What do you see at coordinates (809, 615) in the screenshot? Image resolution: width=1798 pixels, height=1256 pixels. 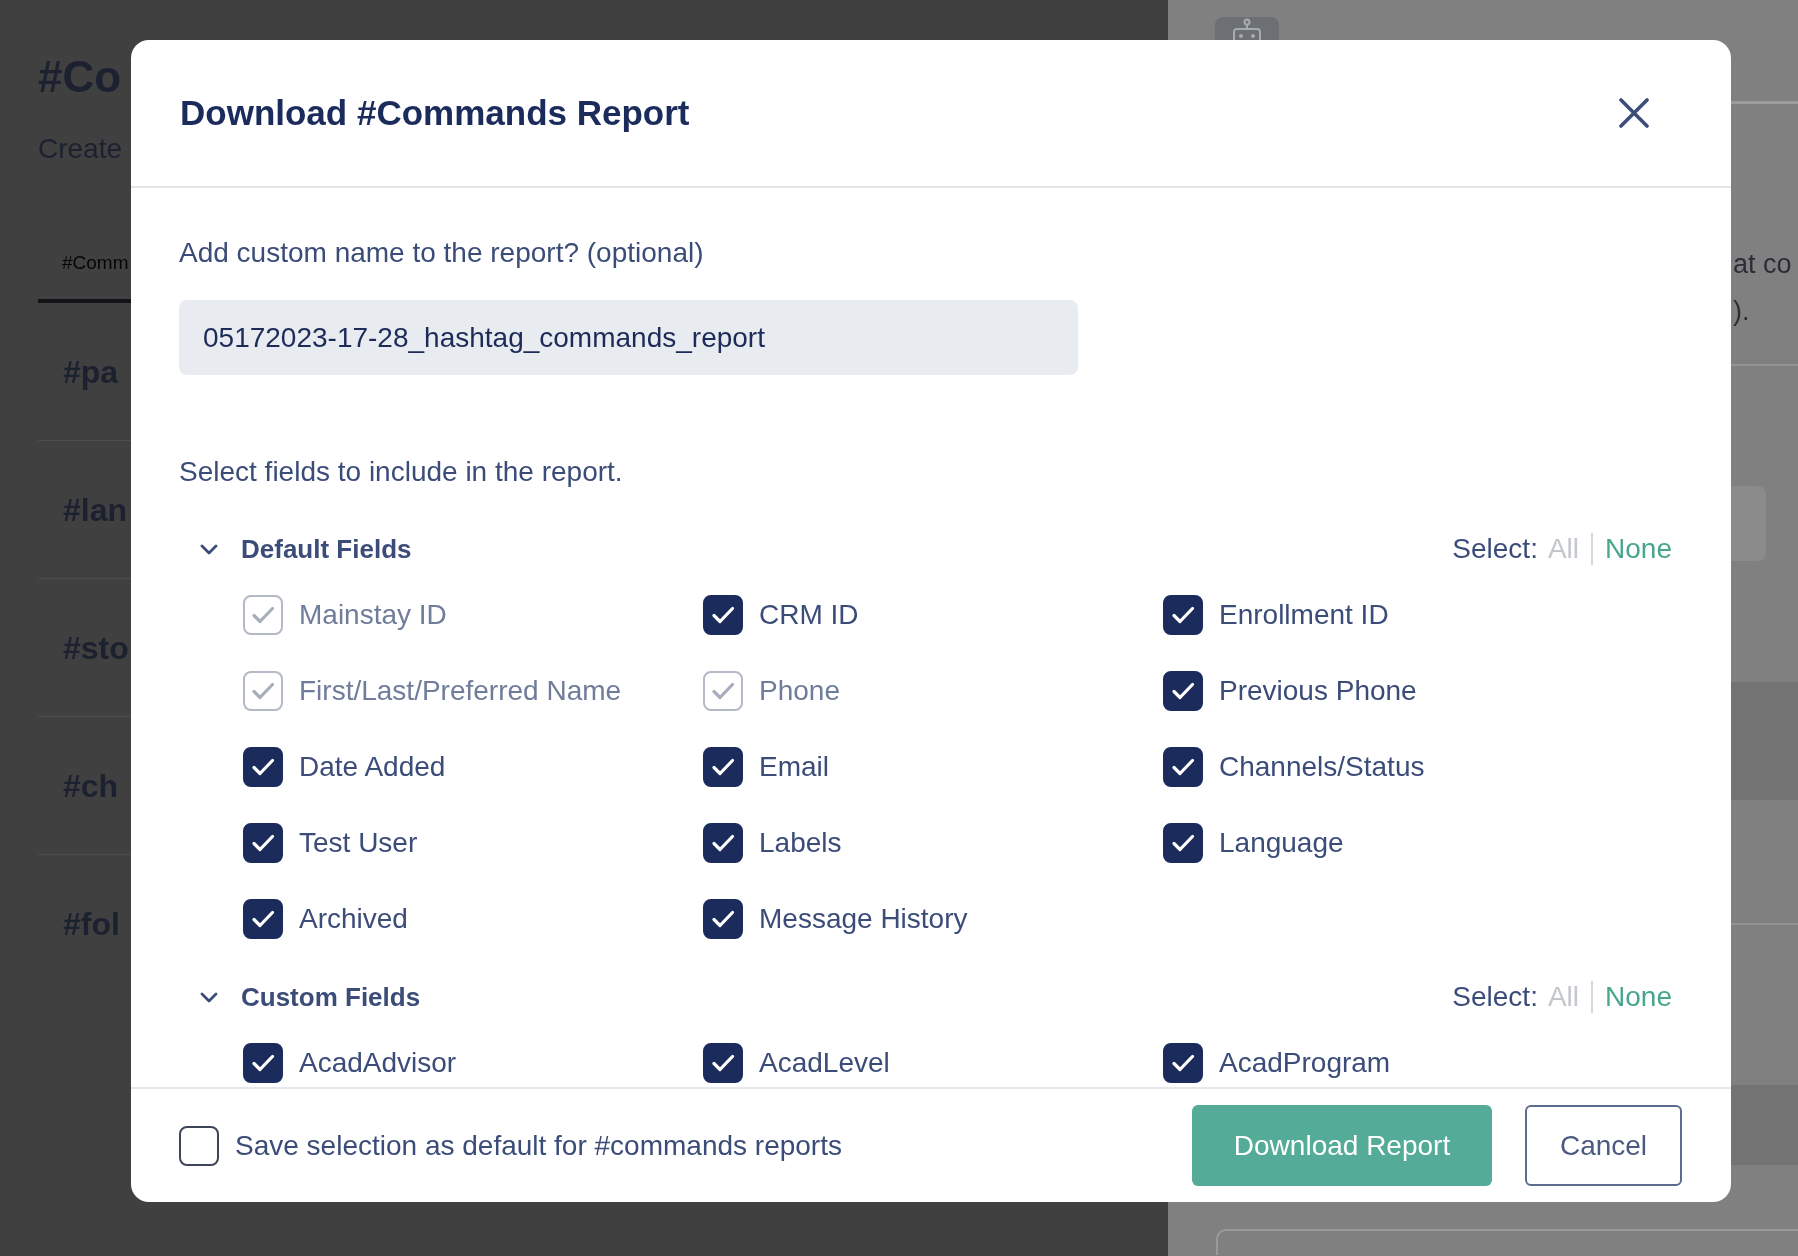 I see `checkbox-label: CRM ID` at bounding box center [809, 615].